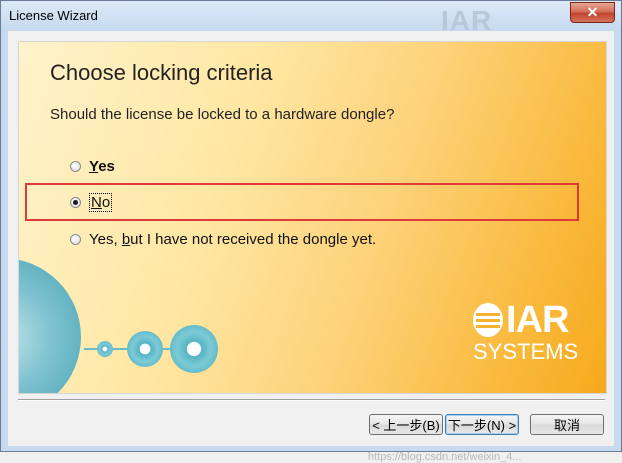 Image resolution: width=622 pixels, height=463 pixels. Describe the element at coordinates (101, 202) in the screenshot. I see `option-no-label: No` at that location.